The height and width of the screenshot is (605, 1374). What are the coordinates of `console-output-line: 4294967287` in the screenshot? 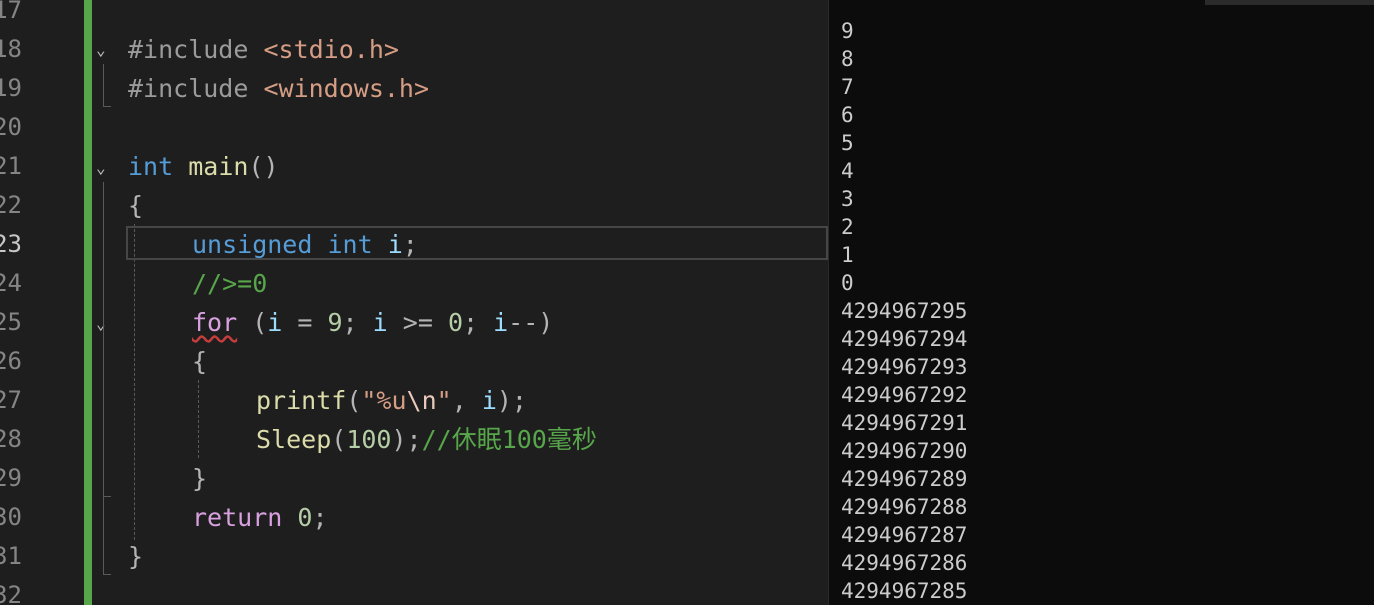 It's located at (904, 535).